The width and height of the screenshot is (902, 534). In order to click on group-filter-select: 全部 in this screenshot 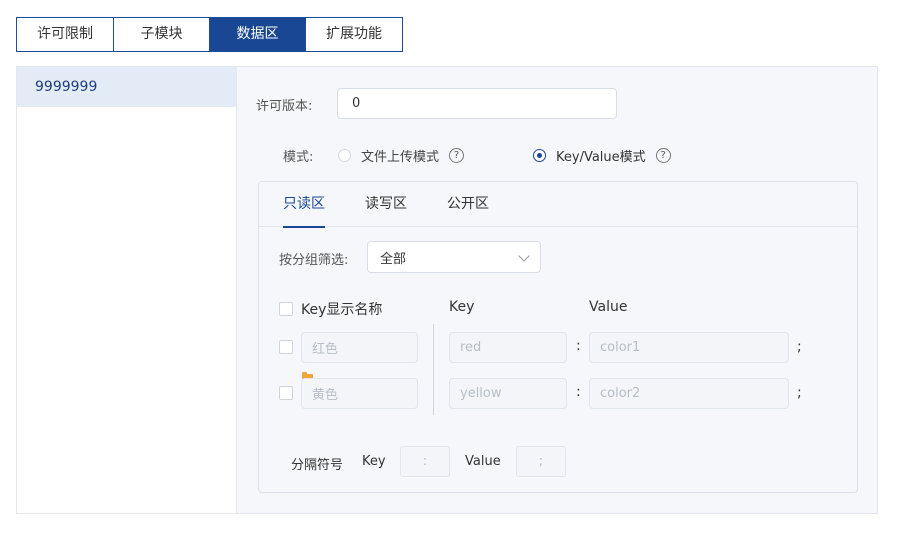, I will do `click(454, 257)`.